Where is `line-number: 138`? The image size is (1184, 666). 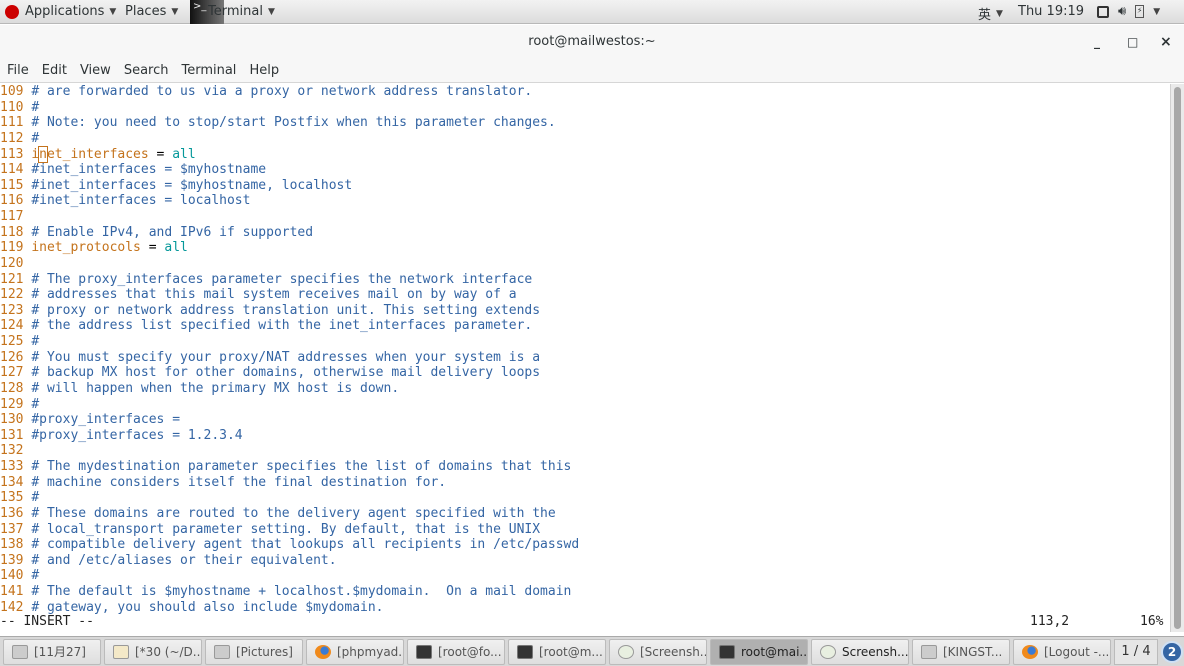 line-number: 138 is located at coordinates (12, 545).